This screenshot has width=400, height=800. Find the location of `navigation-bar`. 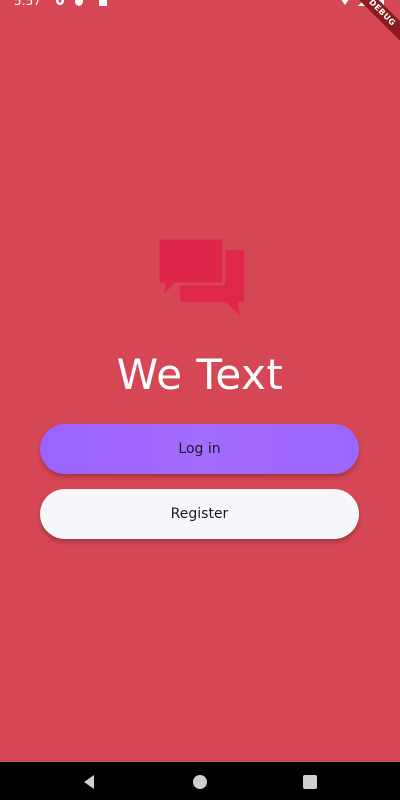

navigation-bar is located at coordinates (200, 781).